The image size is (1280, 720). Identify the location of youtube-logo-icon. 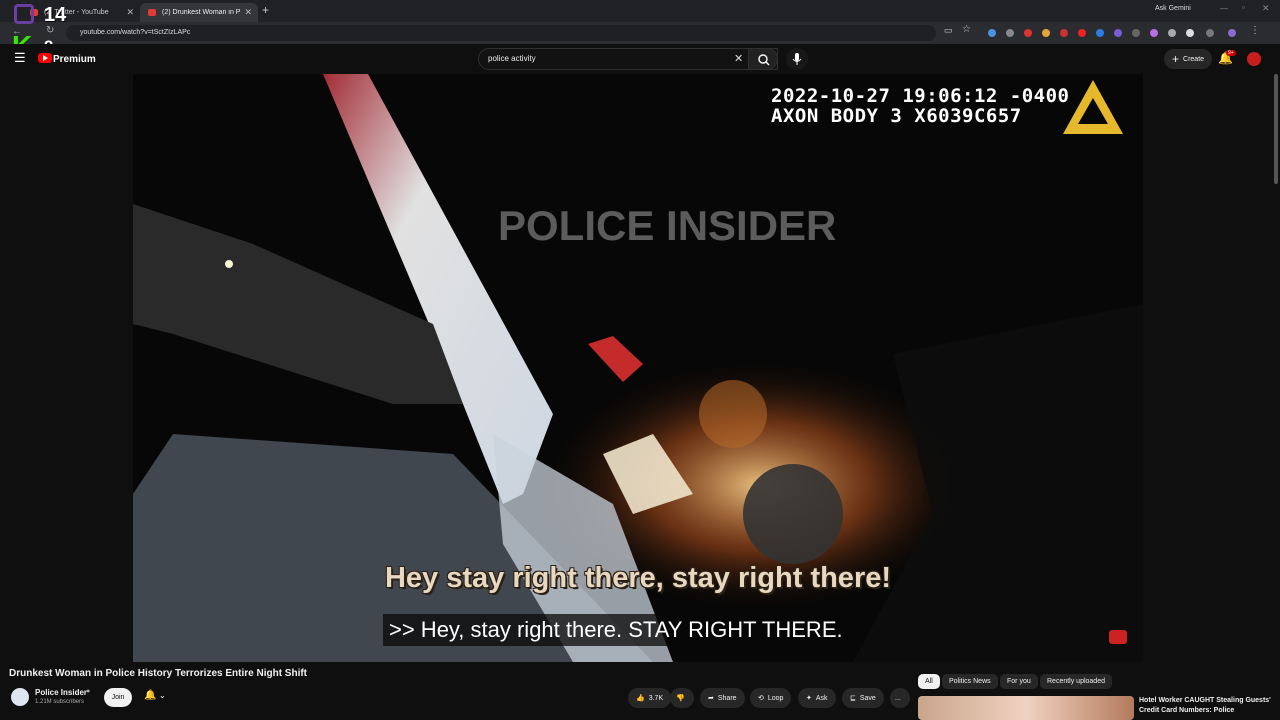
(45, 58).